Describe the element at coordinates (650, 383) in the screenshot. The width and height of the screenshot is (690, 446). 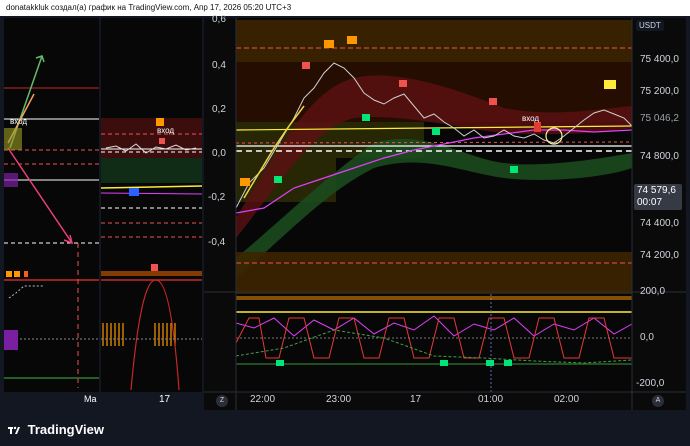
I see `osc-axis-neg-200: -200,0` at that location.